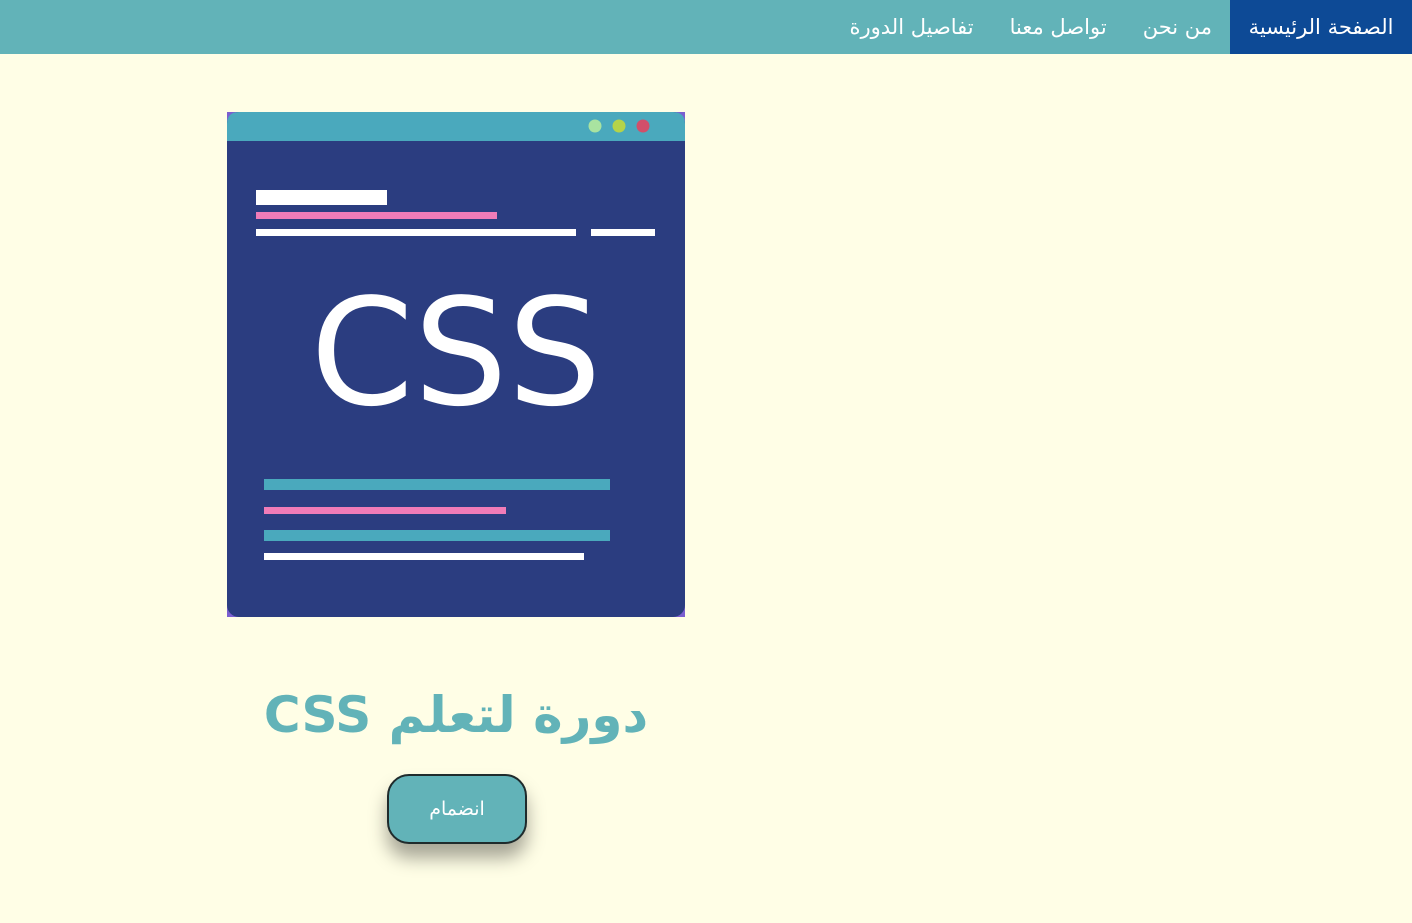  What do you see at coordinates (619, 126) in the screenshot?
I see `yellow-dot-icon` at bounding box center [619, 126].